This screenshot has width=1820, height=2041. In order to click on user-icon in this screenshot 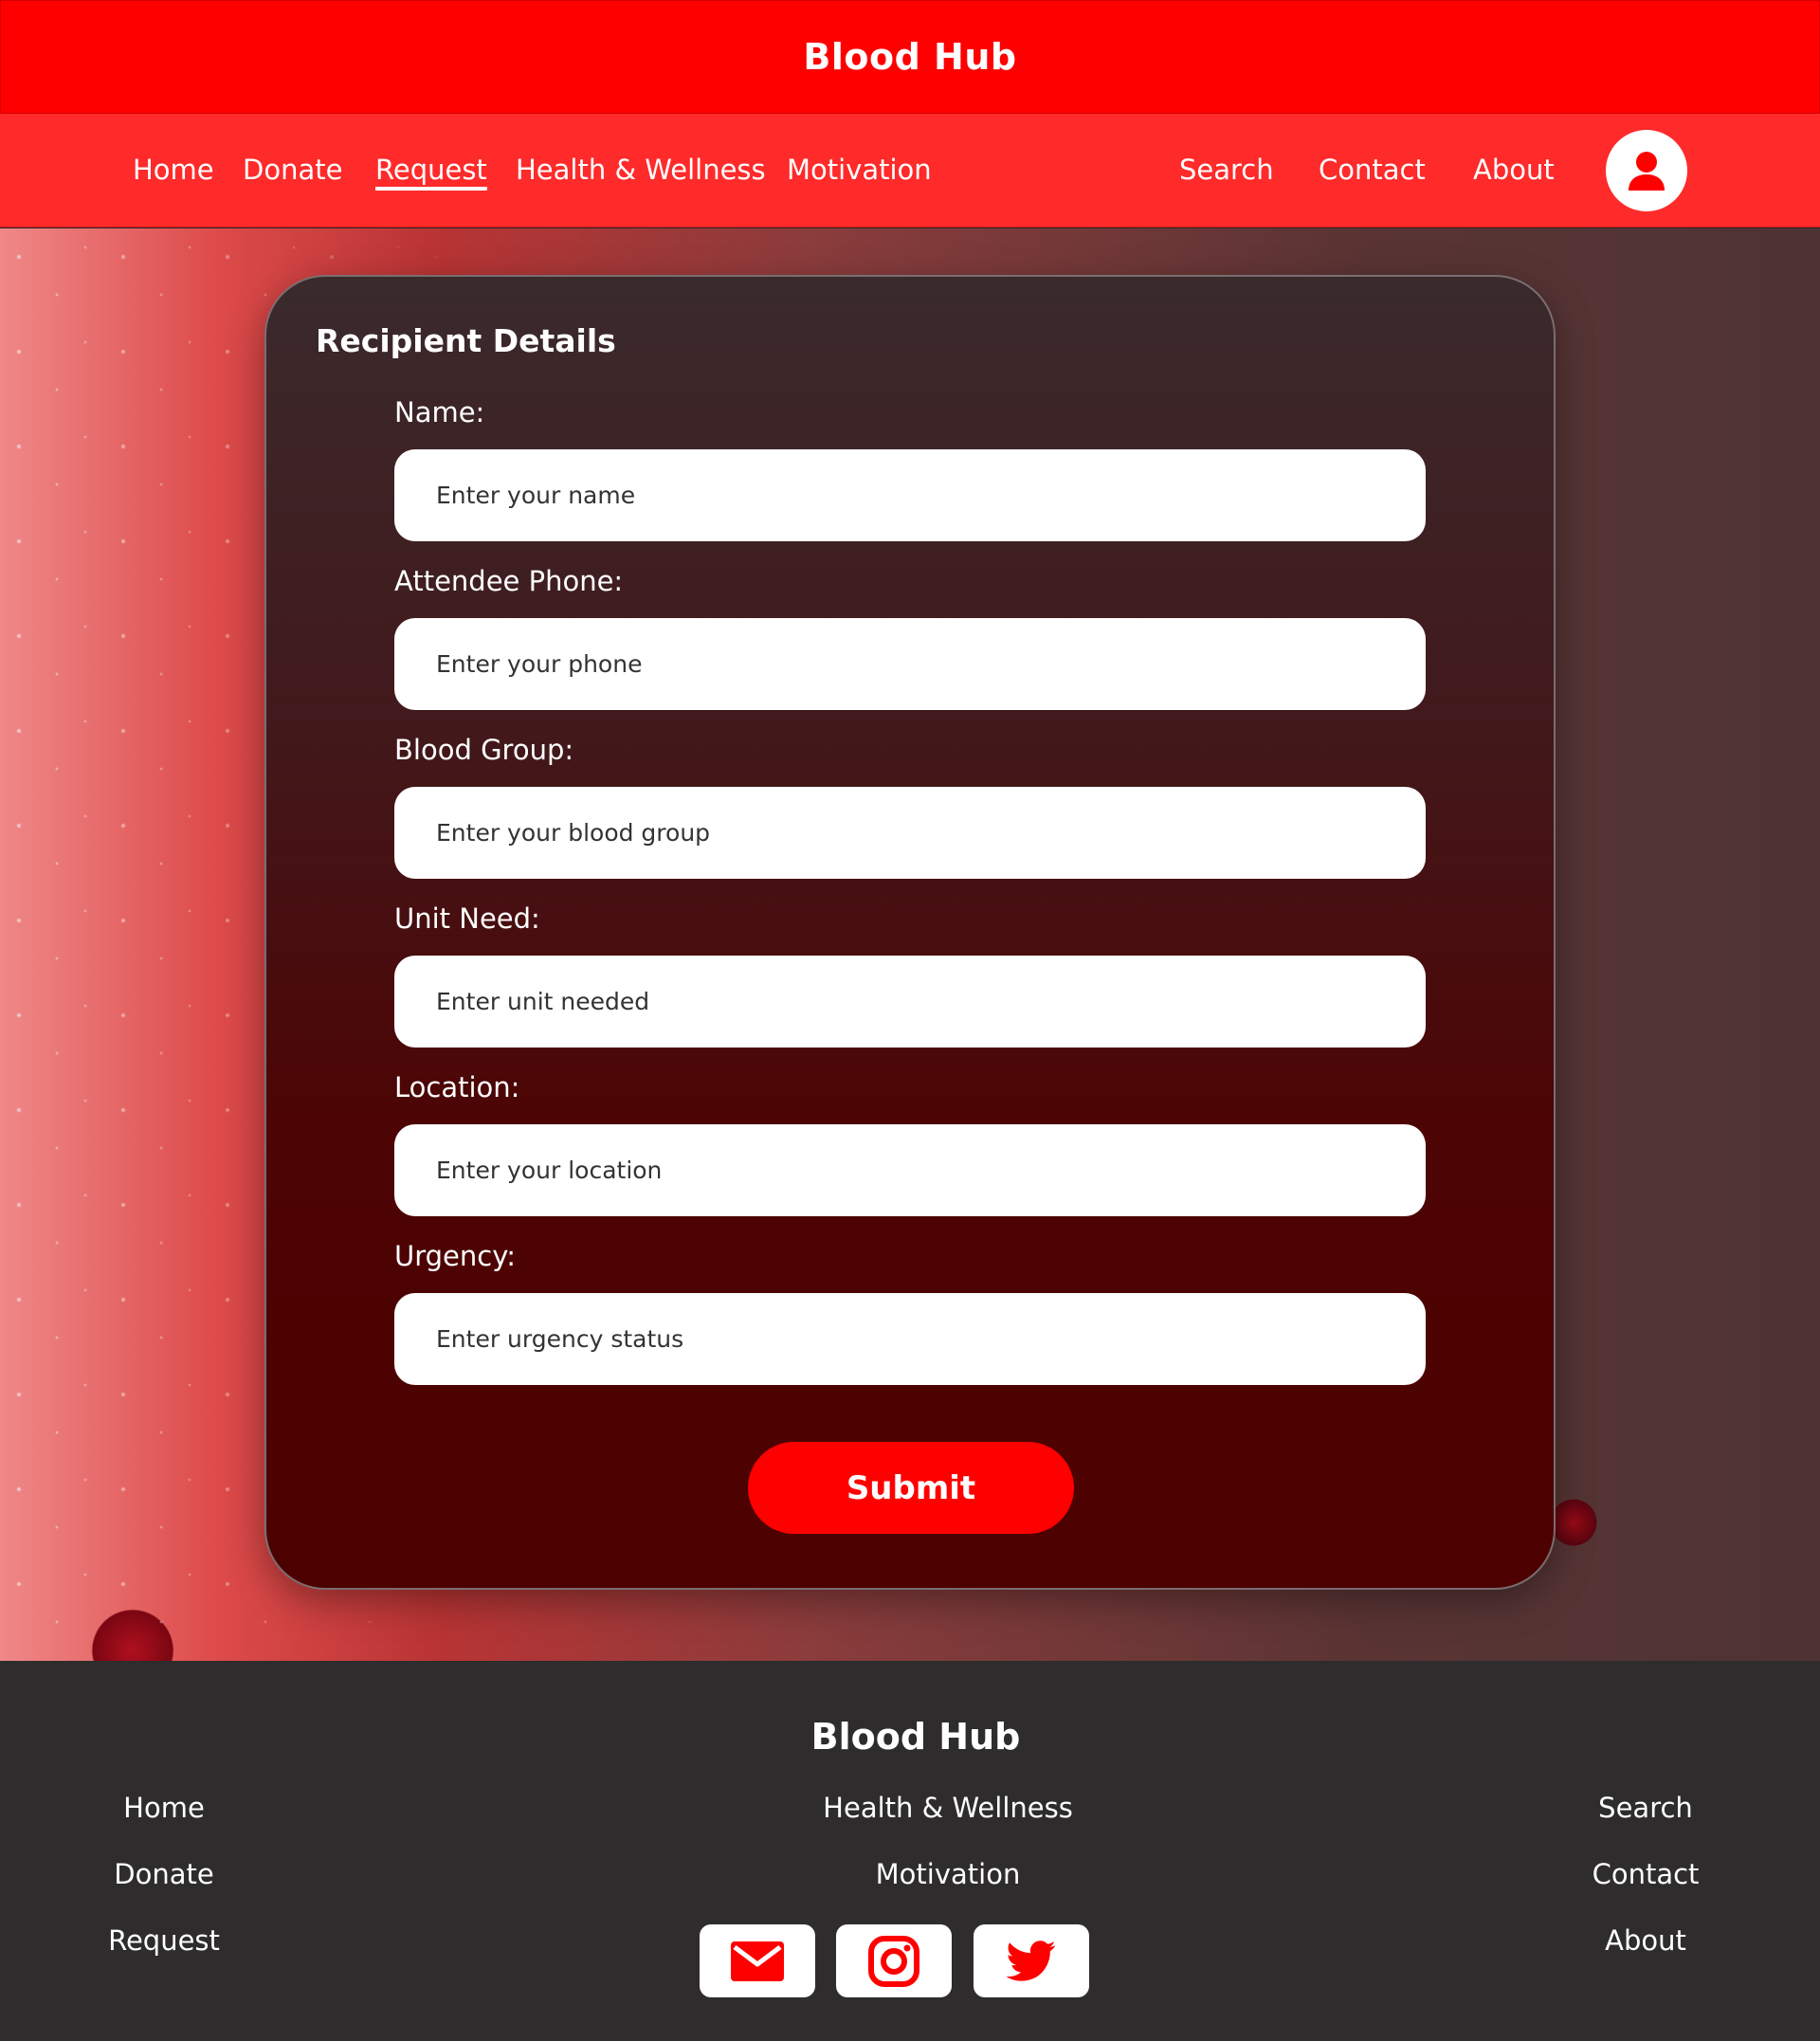, I will do `click(1647, 171)`.